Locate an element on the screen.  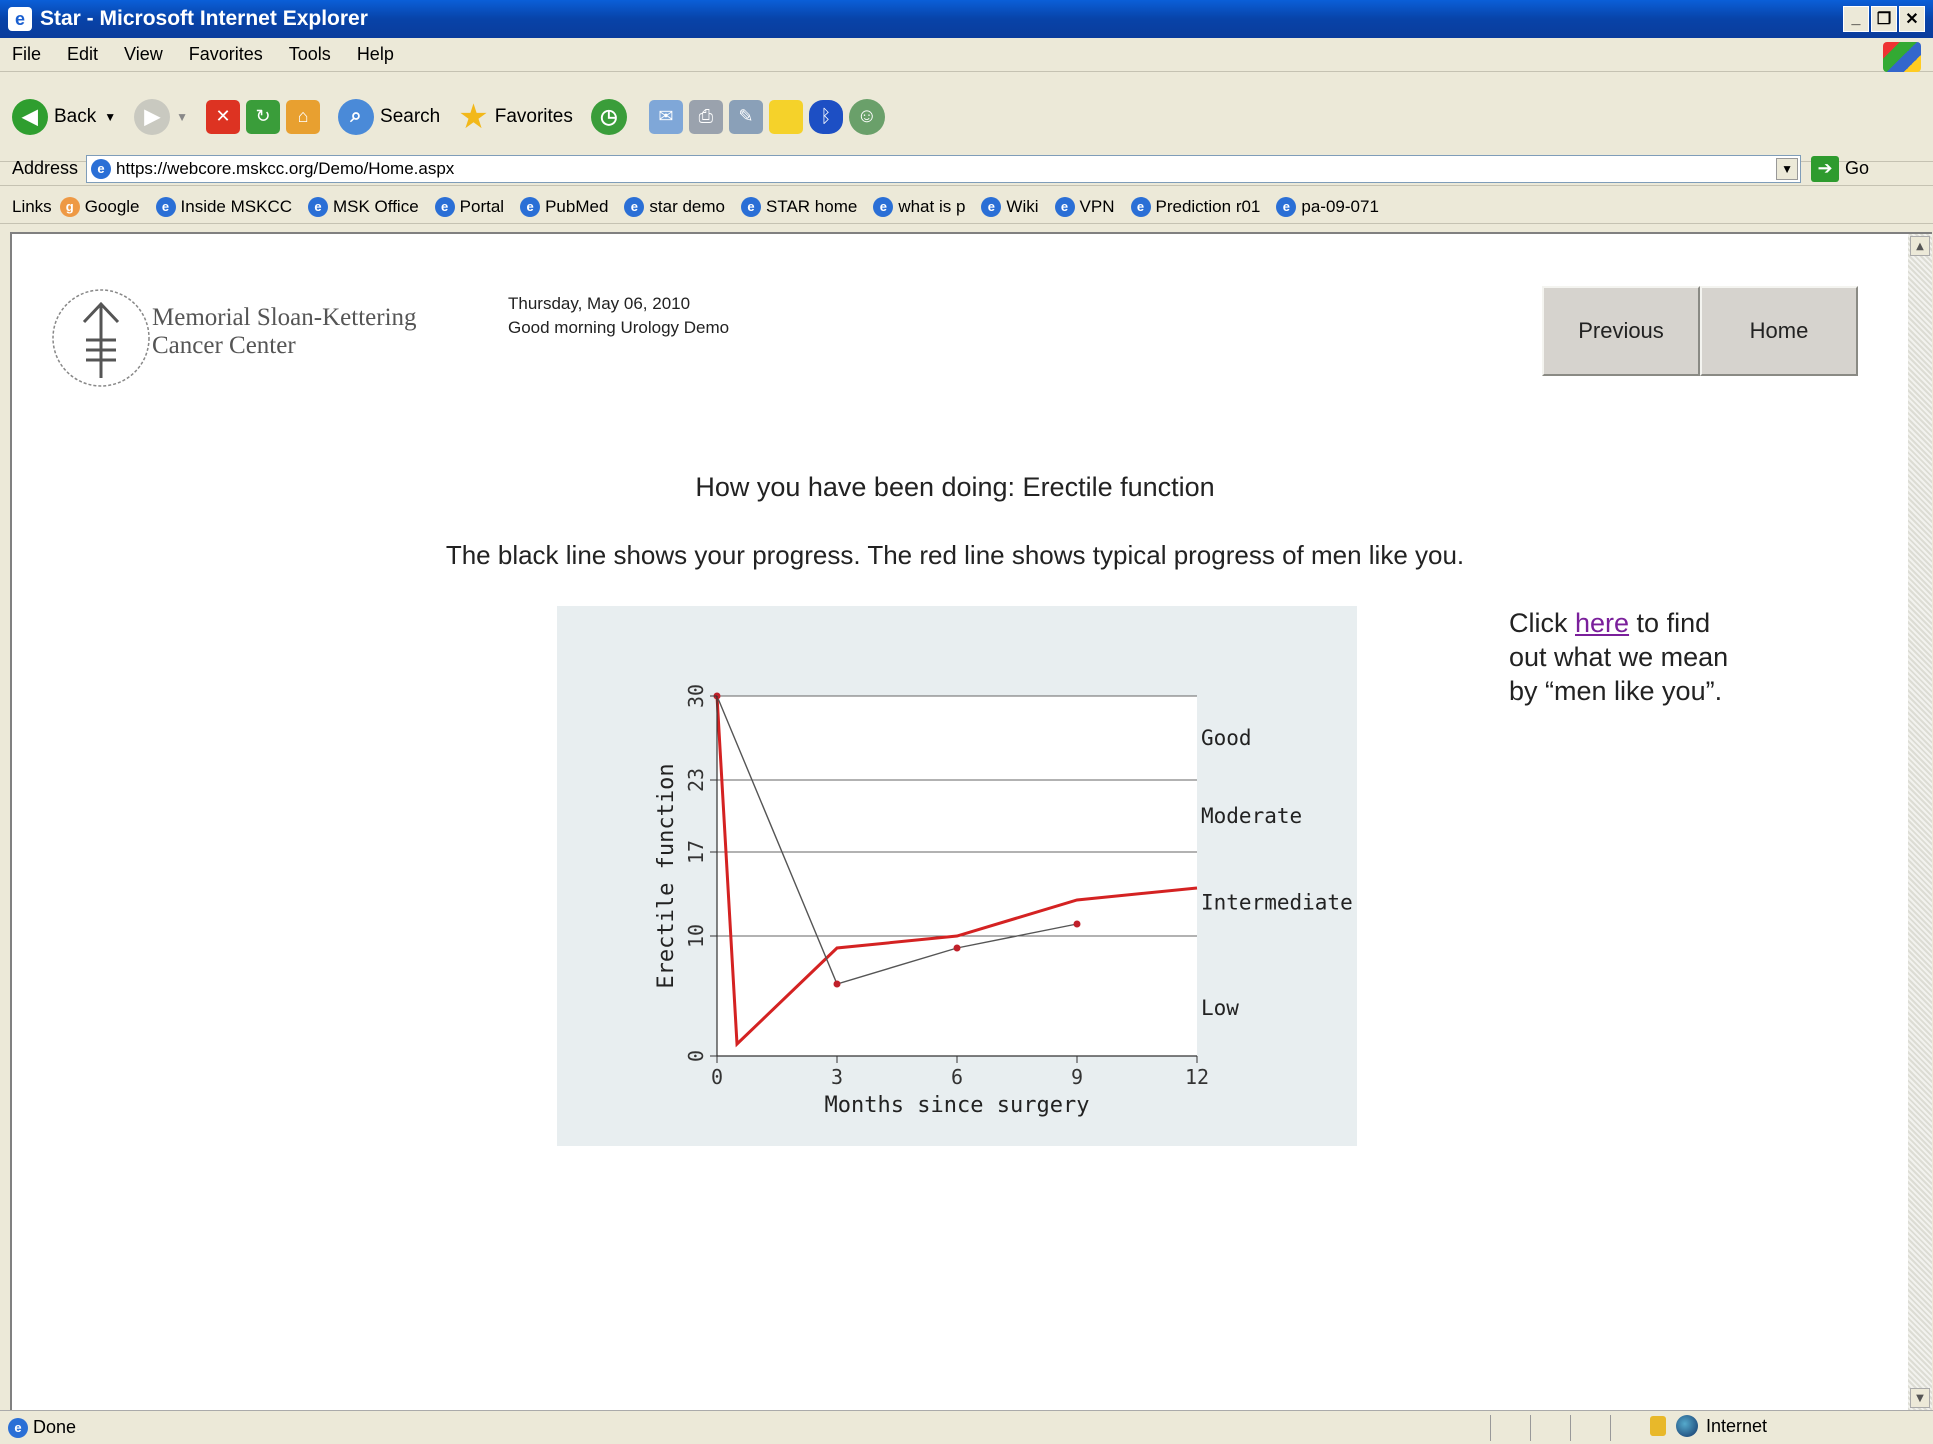
refresh-icon: ↻ is located at coordinates (263, 116).